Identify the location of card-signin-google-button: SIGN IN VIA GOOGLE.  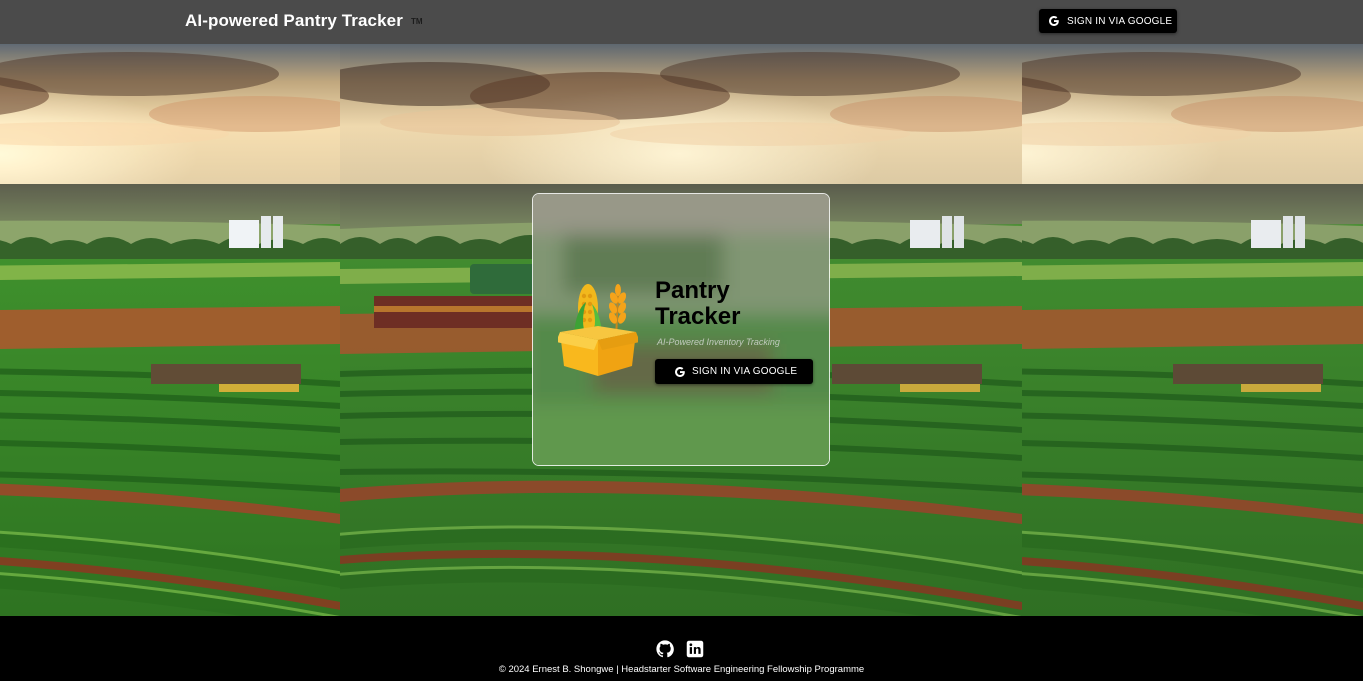
(734, 371).